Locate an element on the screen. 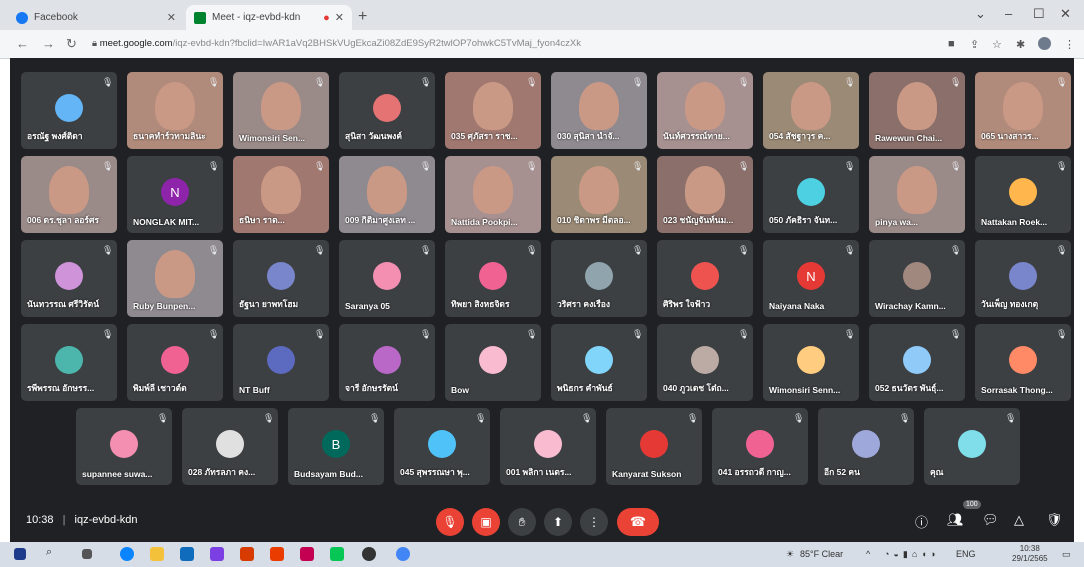 The height and width of the screenshot is (567, 1084). participant-tile: 🎙︎ อรณัฐ พงศ์ติดา is located at coordinates (69, 110).